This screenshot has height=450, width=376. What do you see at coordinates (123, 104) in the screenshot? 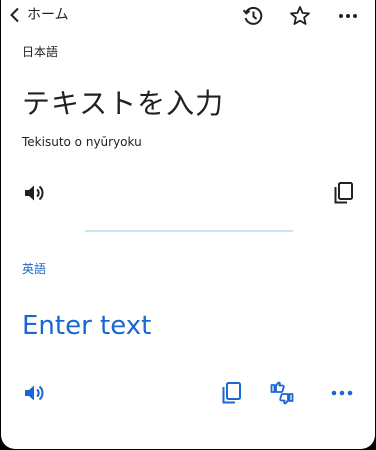
I see `source-text-input: テキストを入力` at bounding box center [123, 104].